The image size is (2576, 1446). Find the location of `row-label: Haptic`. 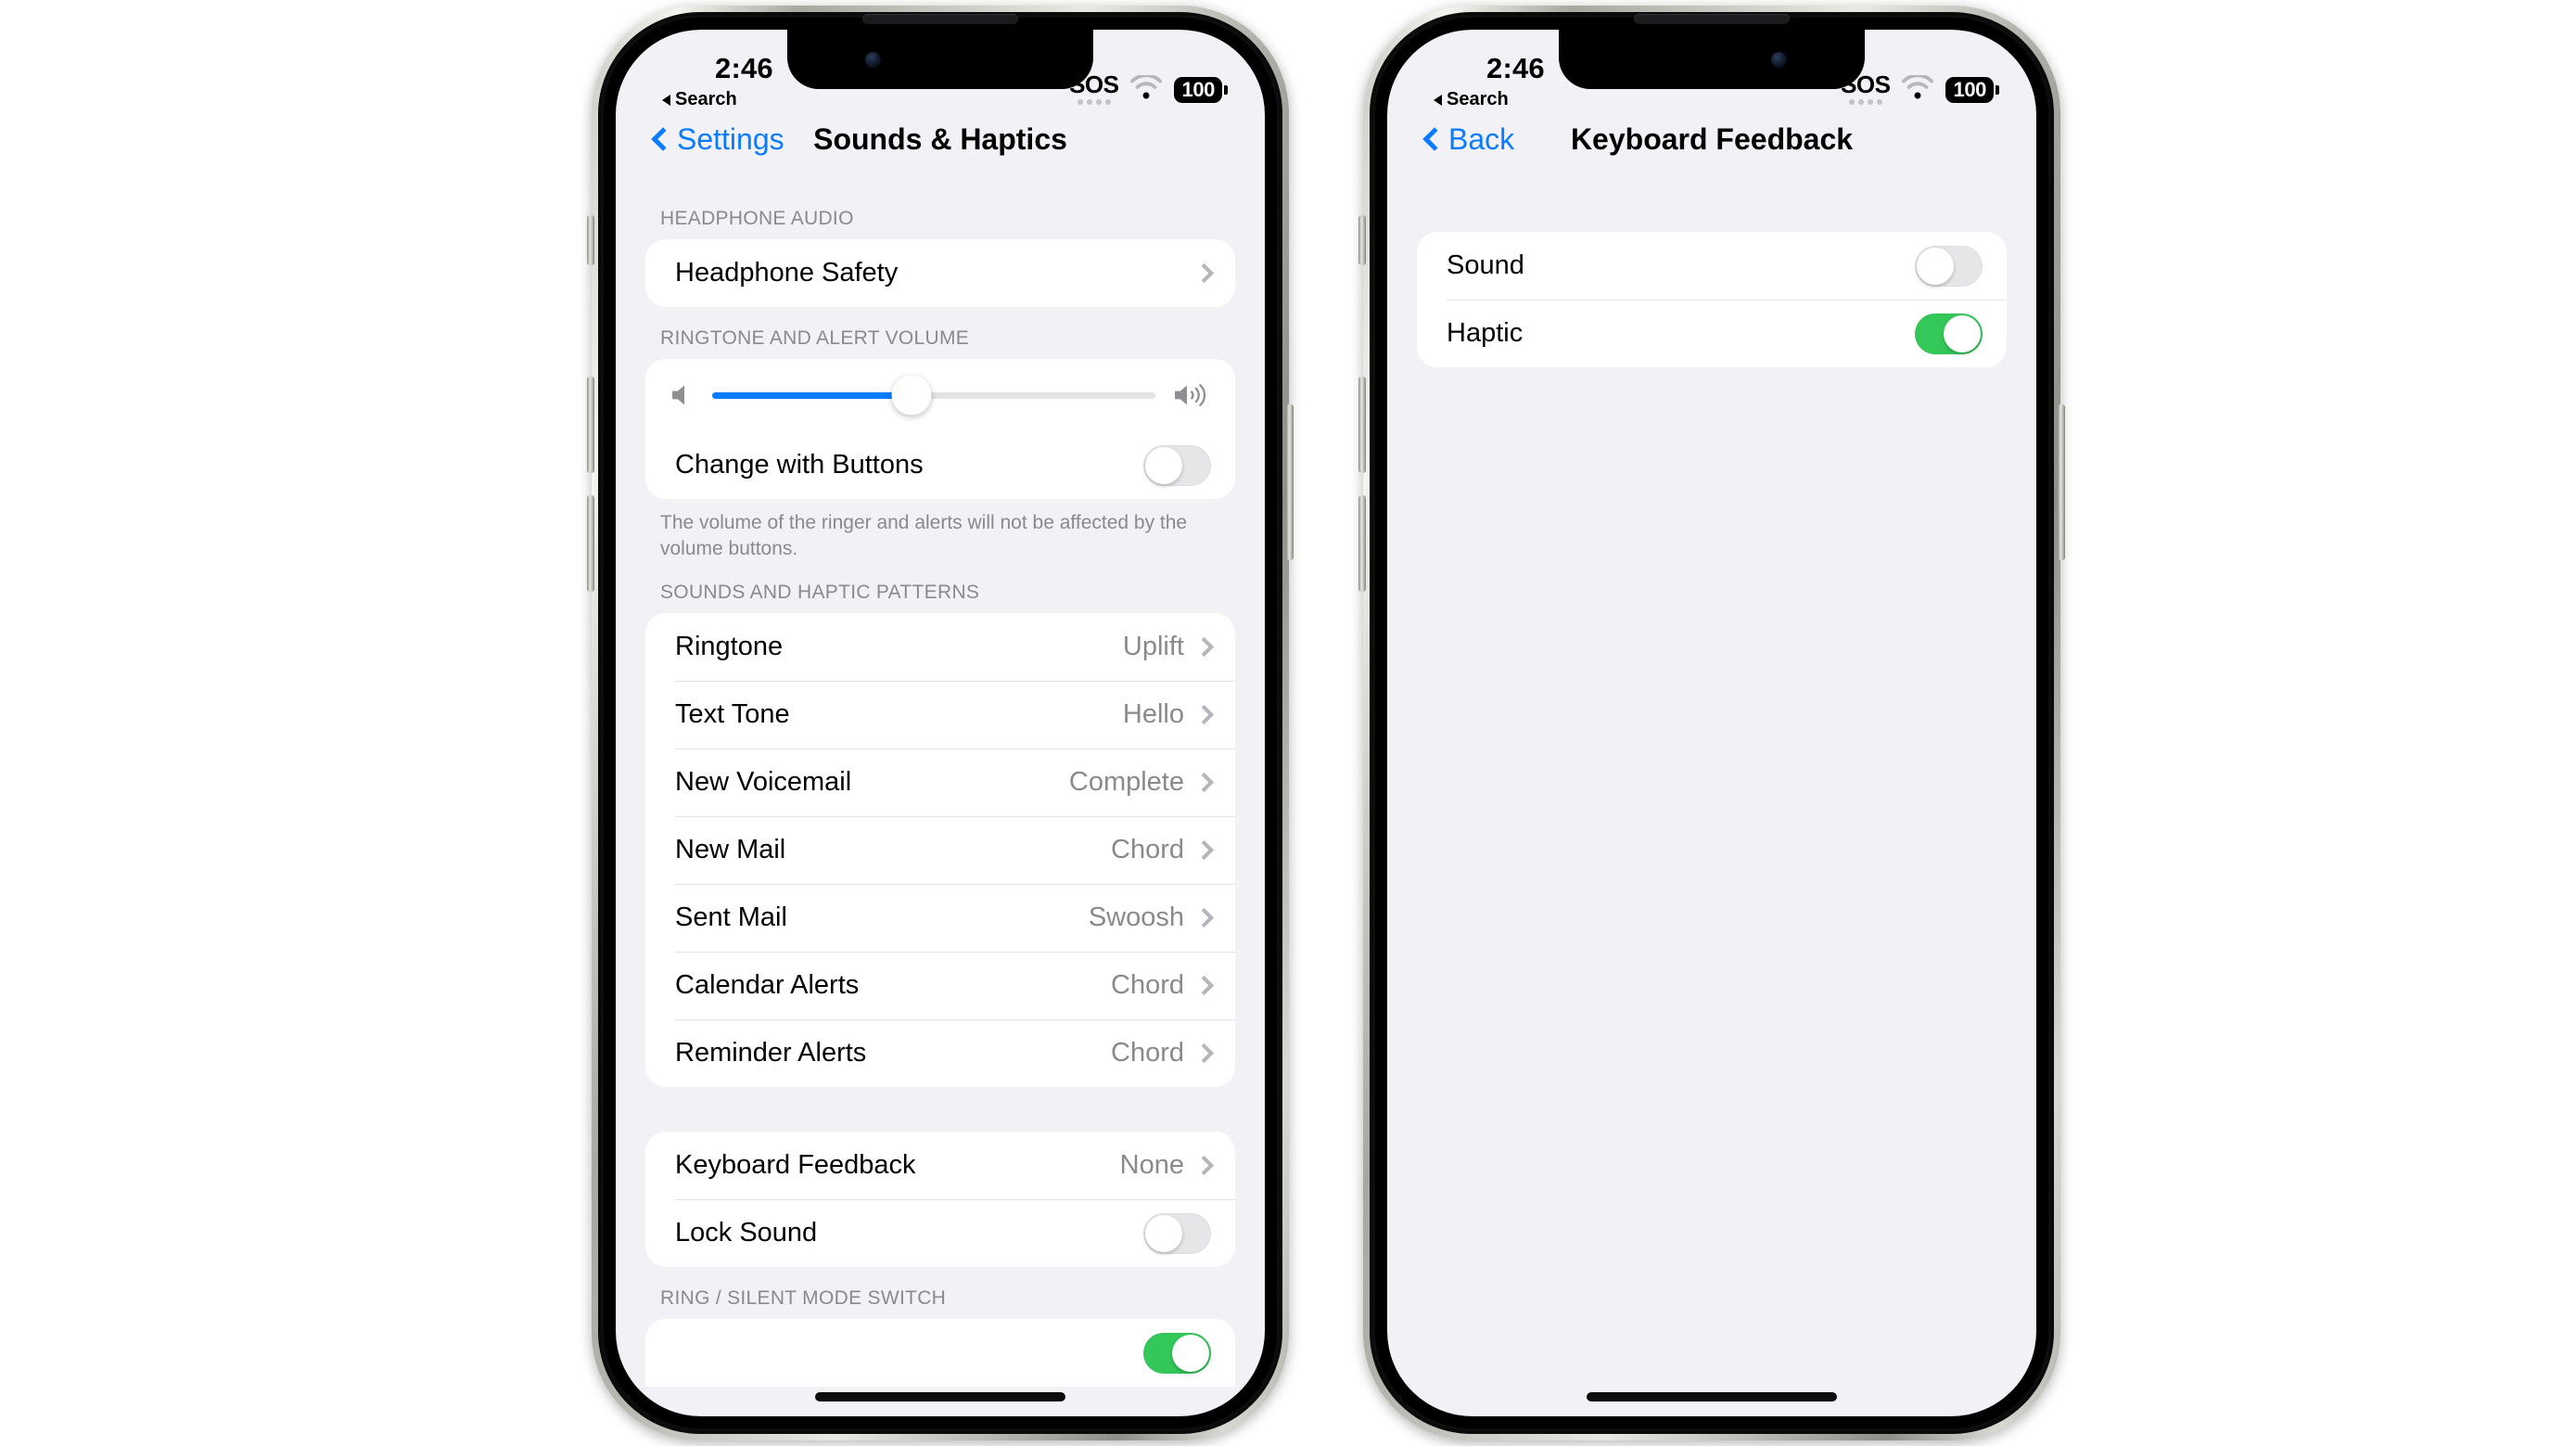

row-label: Haptic is located at coordinates (1485, 333).